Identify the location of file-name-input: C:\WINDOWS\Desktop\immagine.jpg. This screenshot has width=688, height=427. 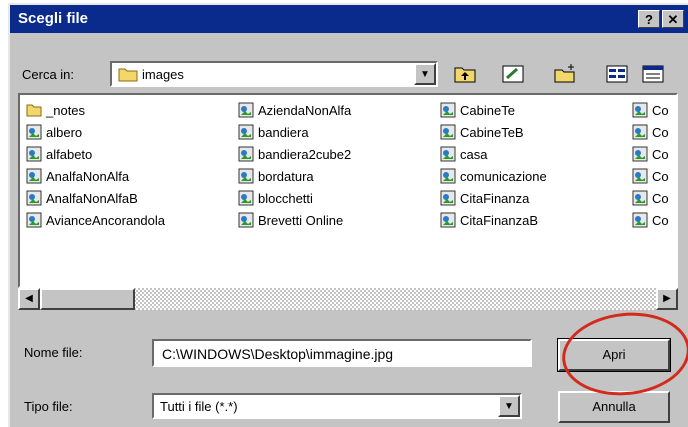
(342, 353).